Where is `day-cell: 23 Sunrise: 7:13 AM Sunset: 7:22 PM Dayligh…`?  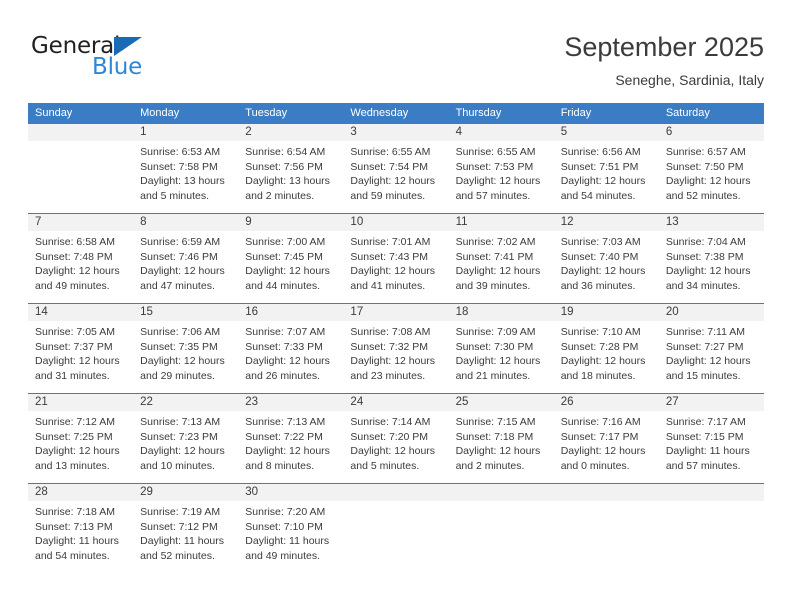
day-cell: 23 Sunrise: 7:13 AM Sunset: 7:22 PM Dayligh… is located at coordinates (291, 438).